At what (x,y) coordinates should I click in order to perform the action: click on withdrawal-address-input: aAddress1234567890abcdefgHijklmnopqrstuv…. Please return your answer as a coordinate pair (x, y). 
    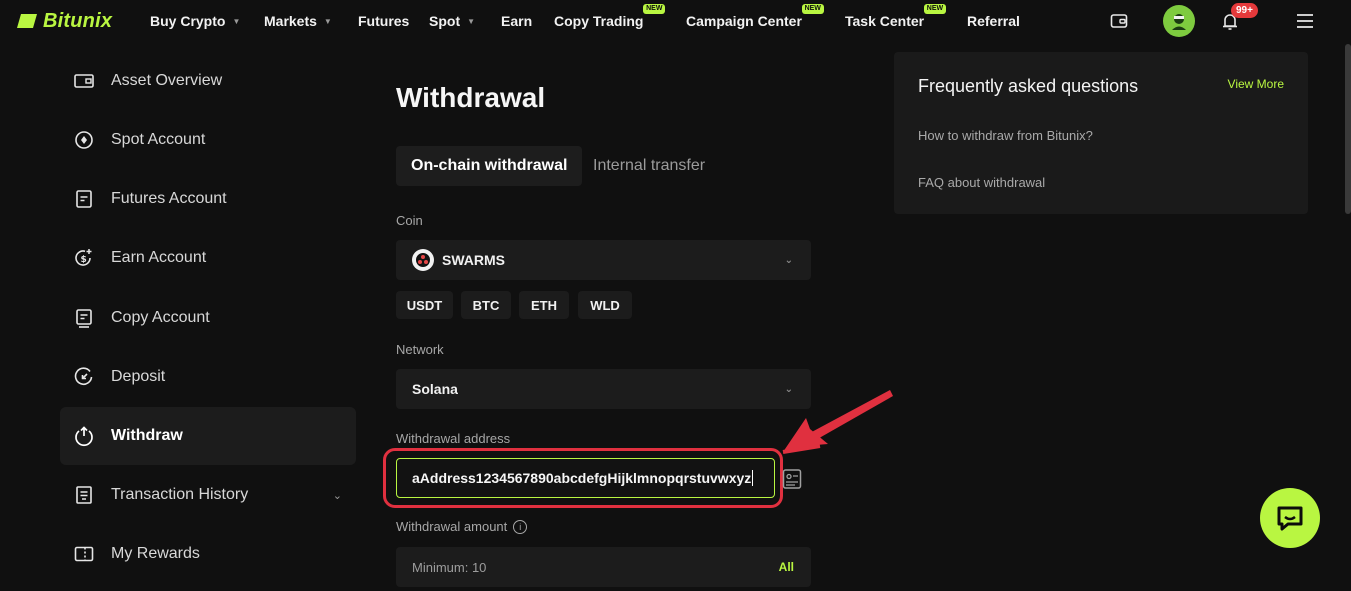
    Looking at the image, I should click on (585, 478).